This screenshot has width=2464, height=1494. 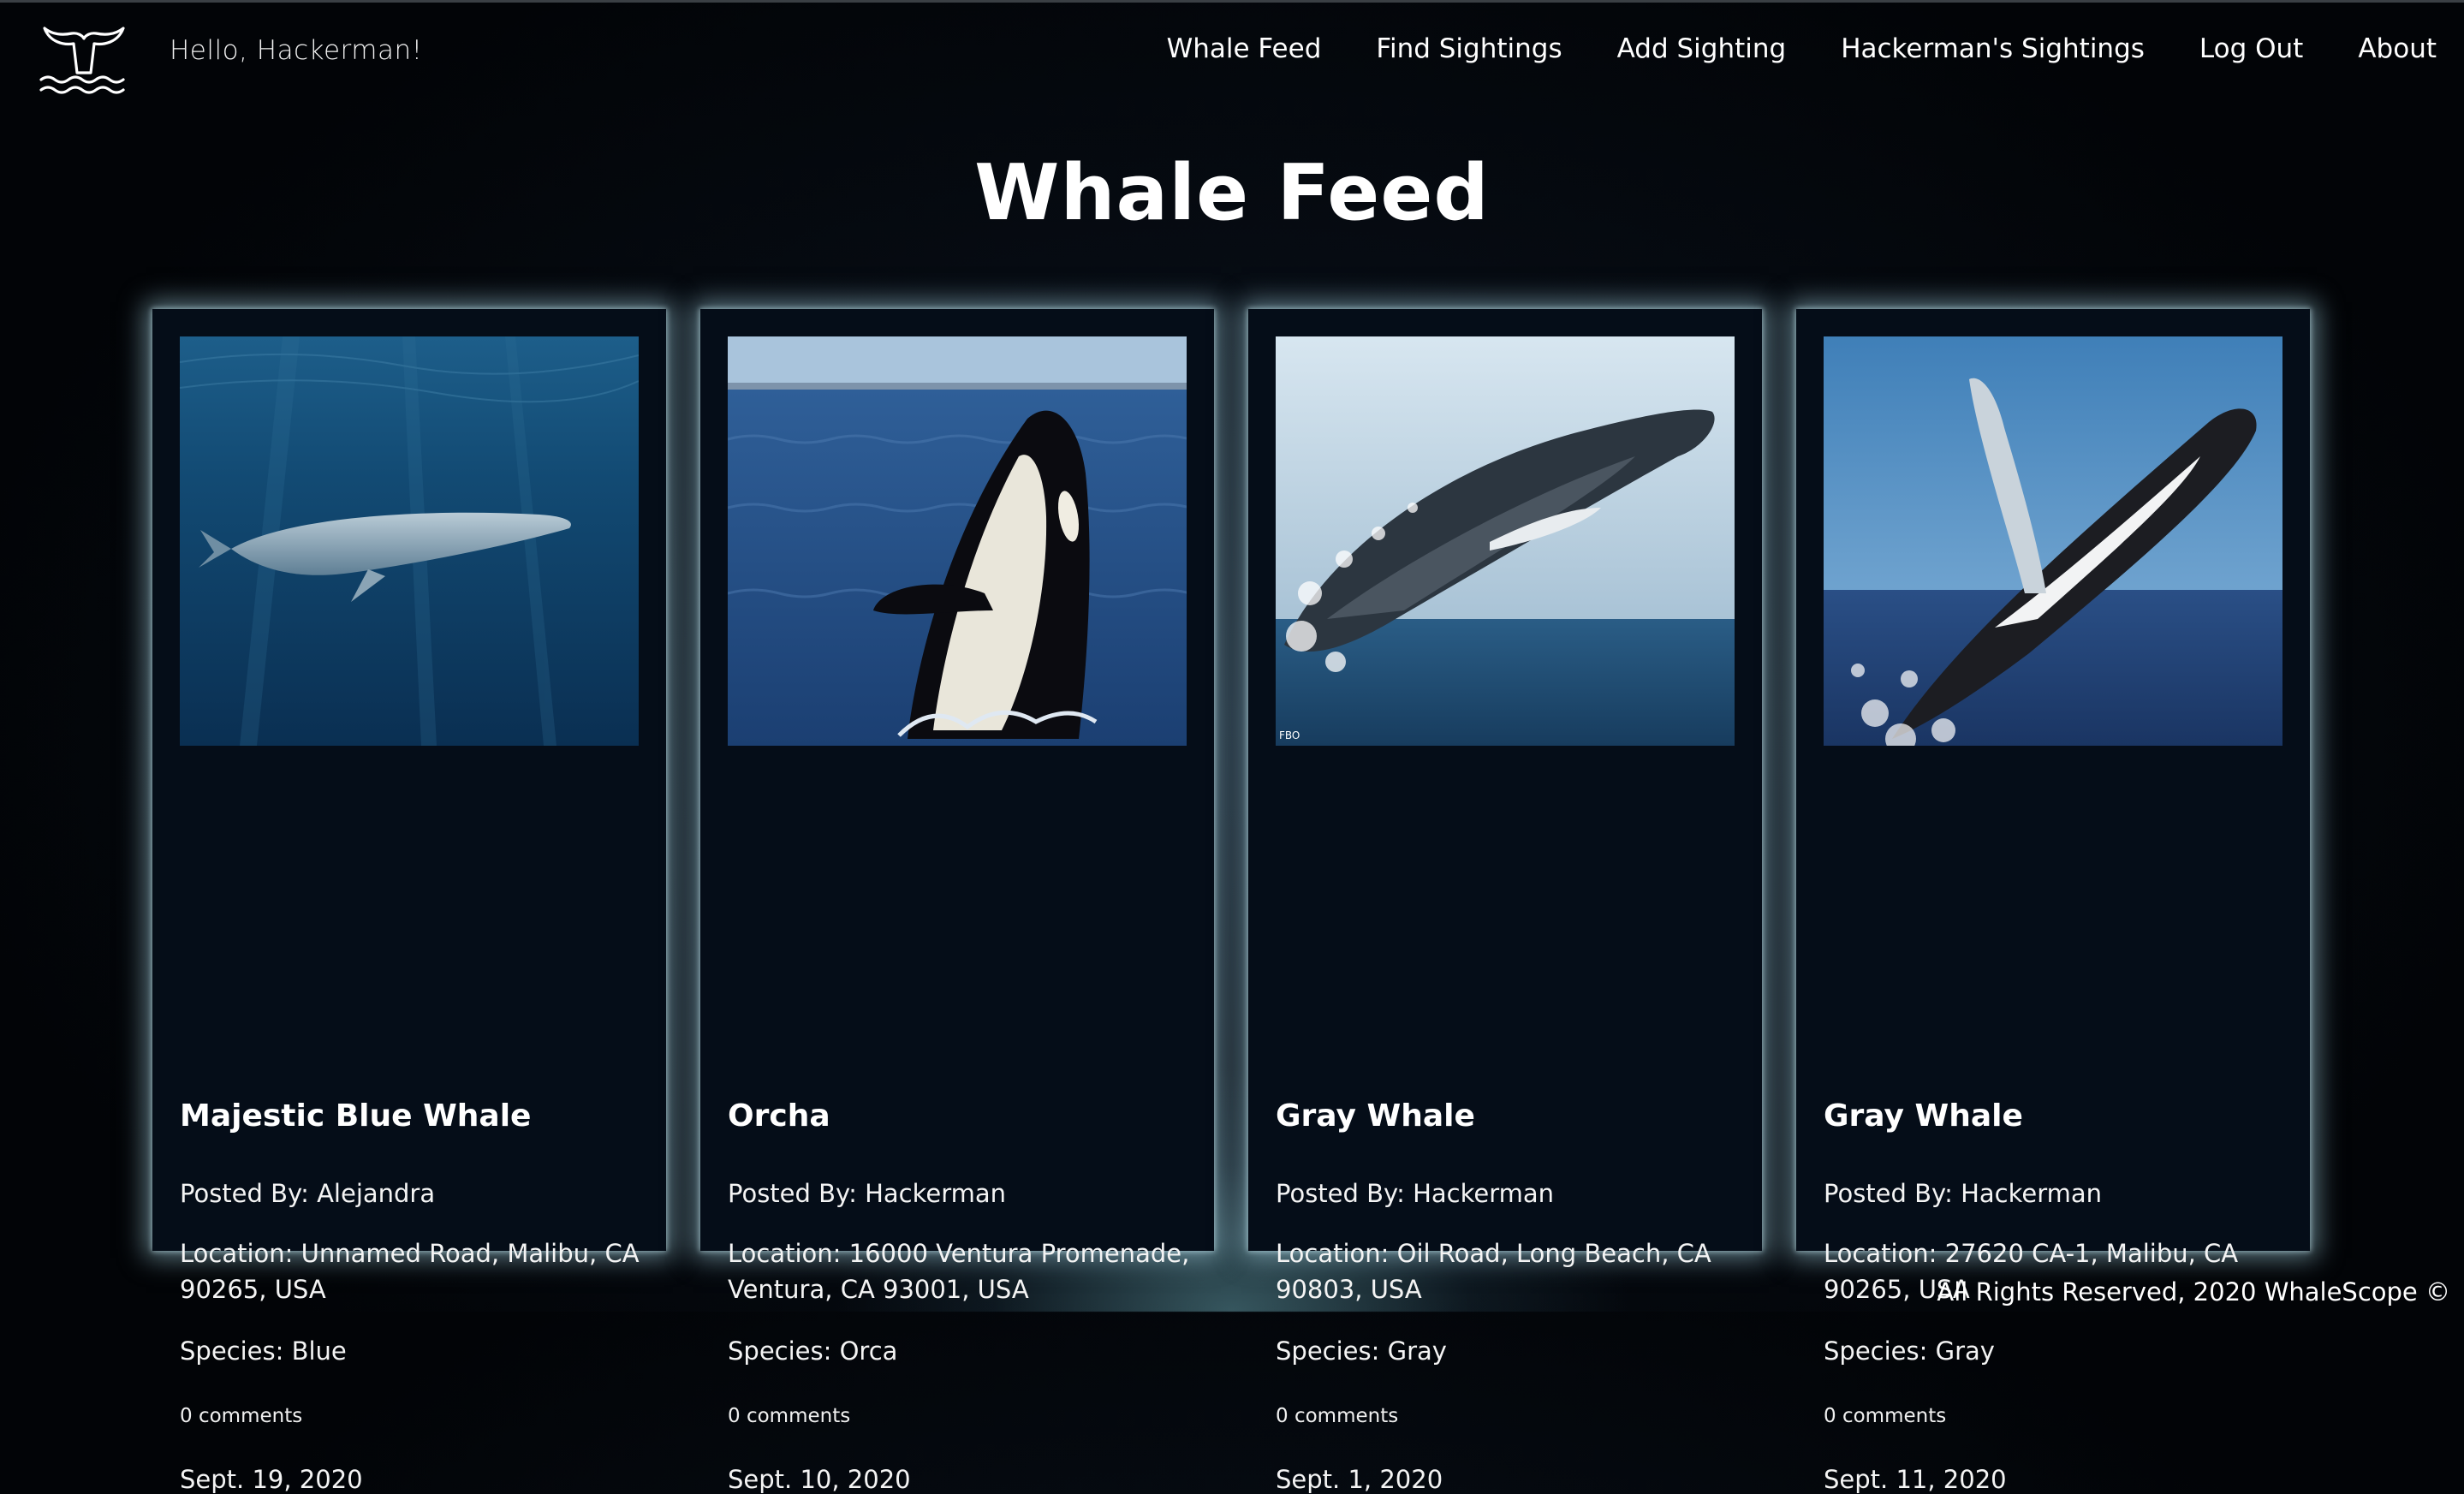 I want to click on sighting-species: Species: Blue, so click(x=263, y=1351).